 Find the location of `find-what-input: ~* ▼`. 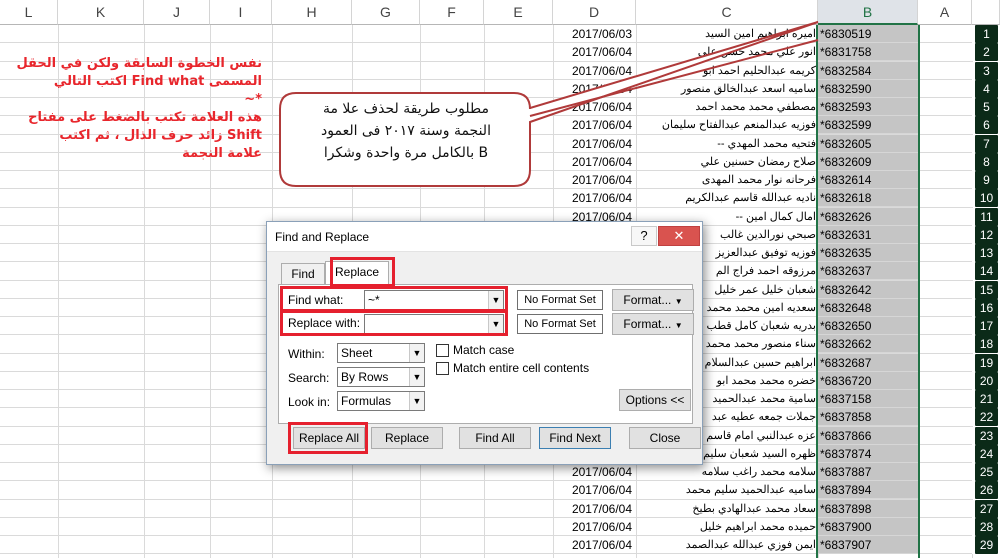

find-what-input: ~* ▼ is located at coordinates (434, 300).